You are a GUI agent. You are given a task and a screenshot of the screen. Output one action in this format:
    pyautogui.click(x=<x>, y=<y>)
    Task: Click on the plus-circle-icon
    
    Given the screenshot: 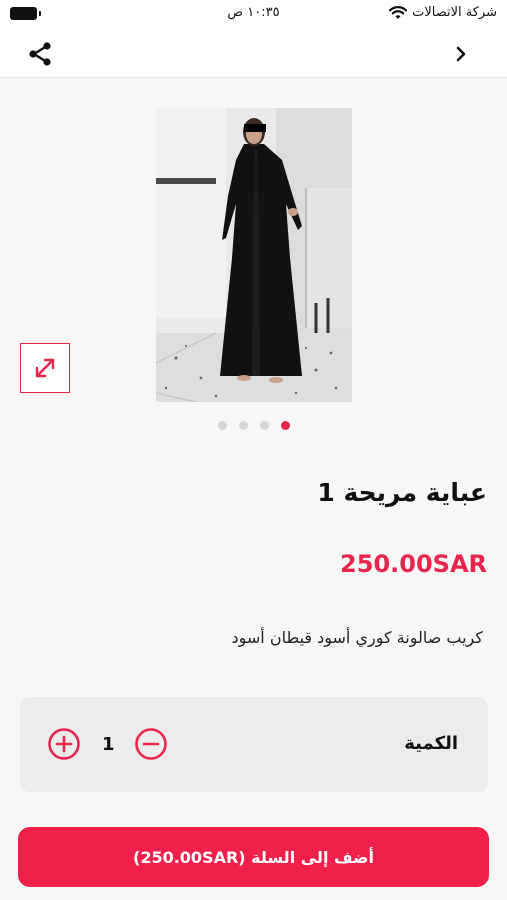 What is the action you would take?
    pyautogui.click(x=64, y=744)
    